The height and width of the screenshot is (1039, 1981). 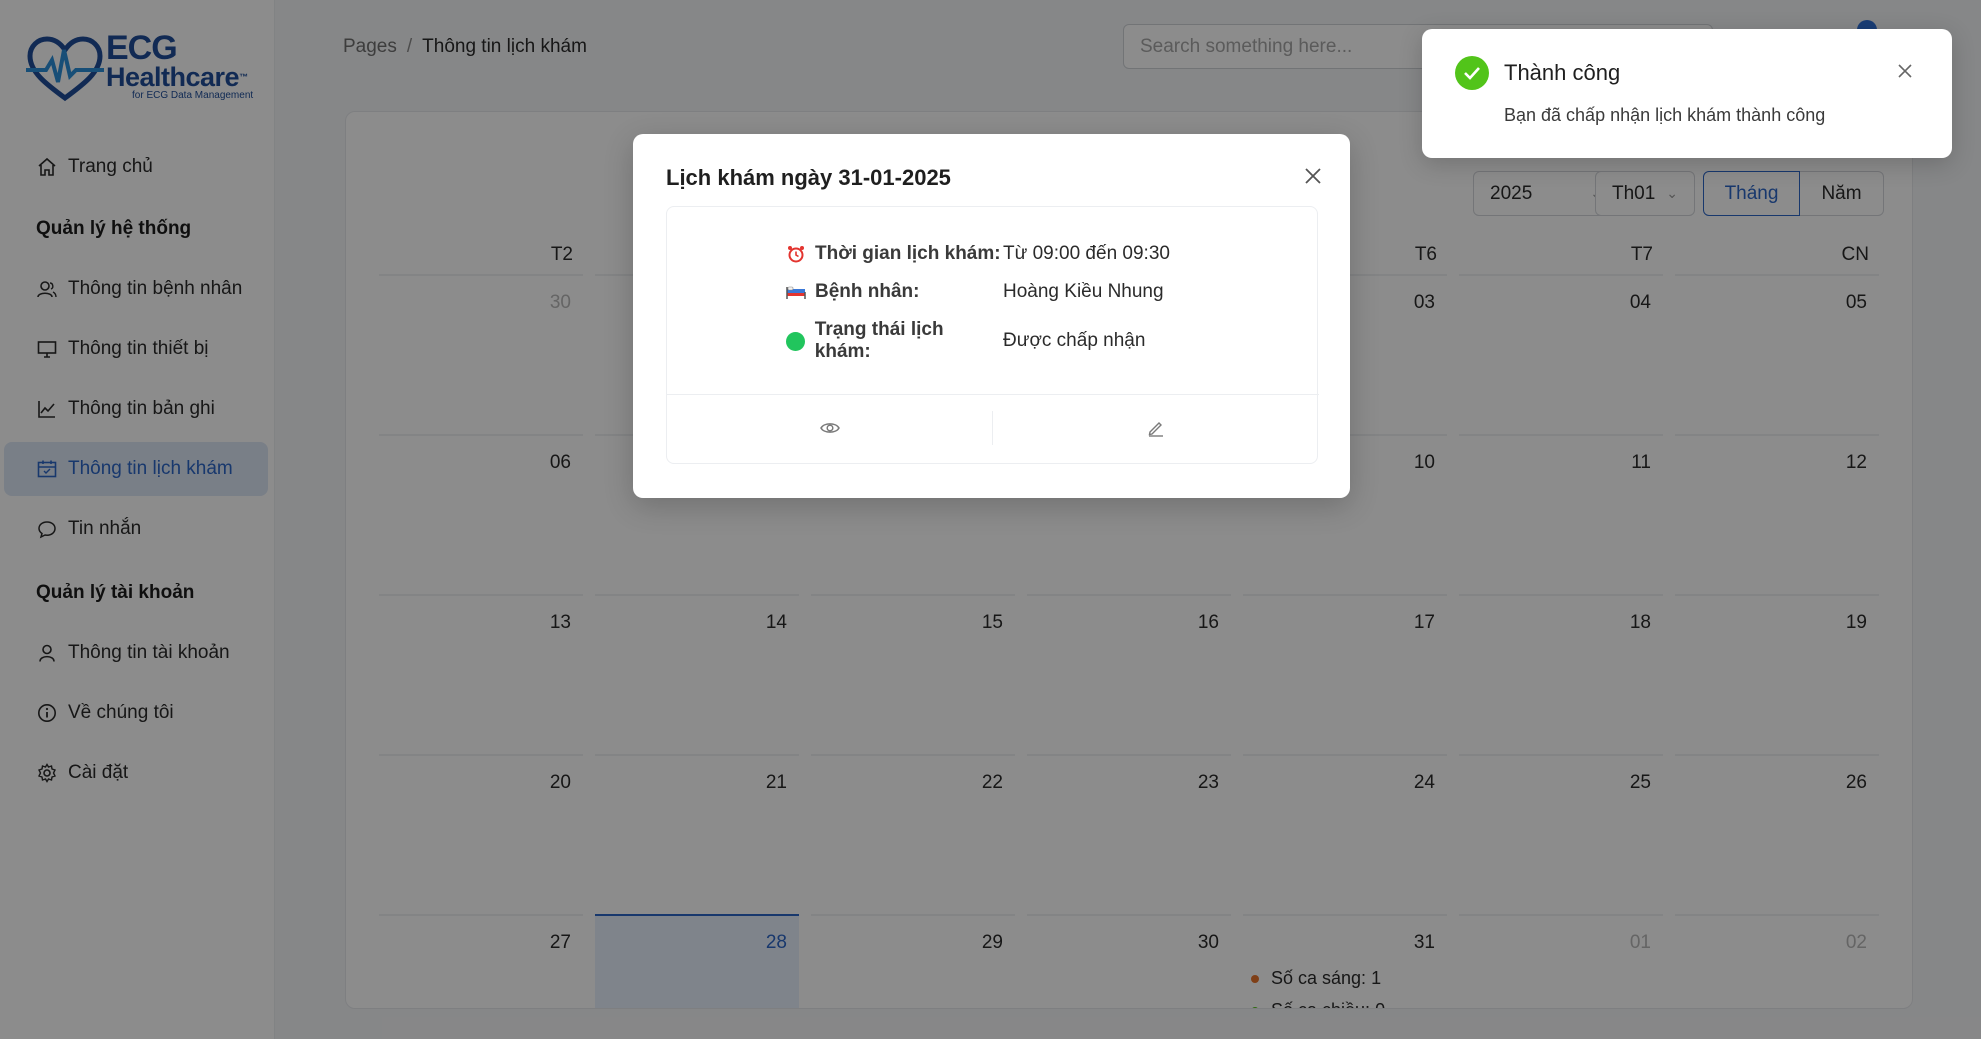 What do you see at coordinates (1562, 72) in the screenshot?
I see `notification-title: Thành công` at bounding box center [1562, 72].